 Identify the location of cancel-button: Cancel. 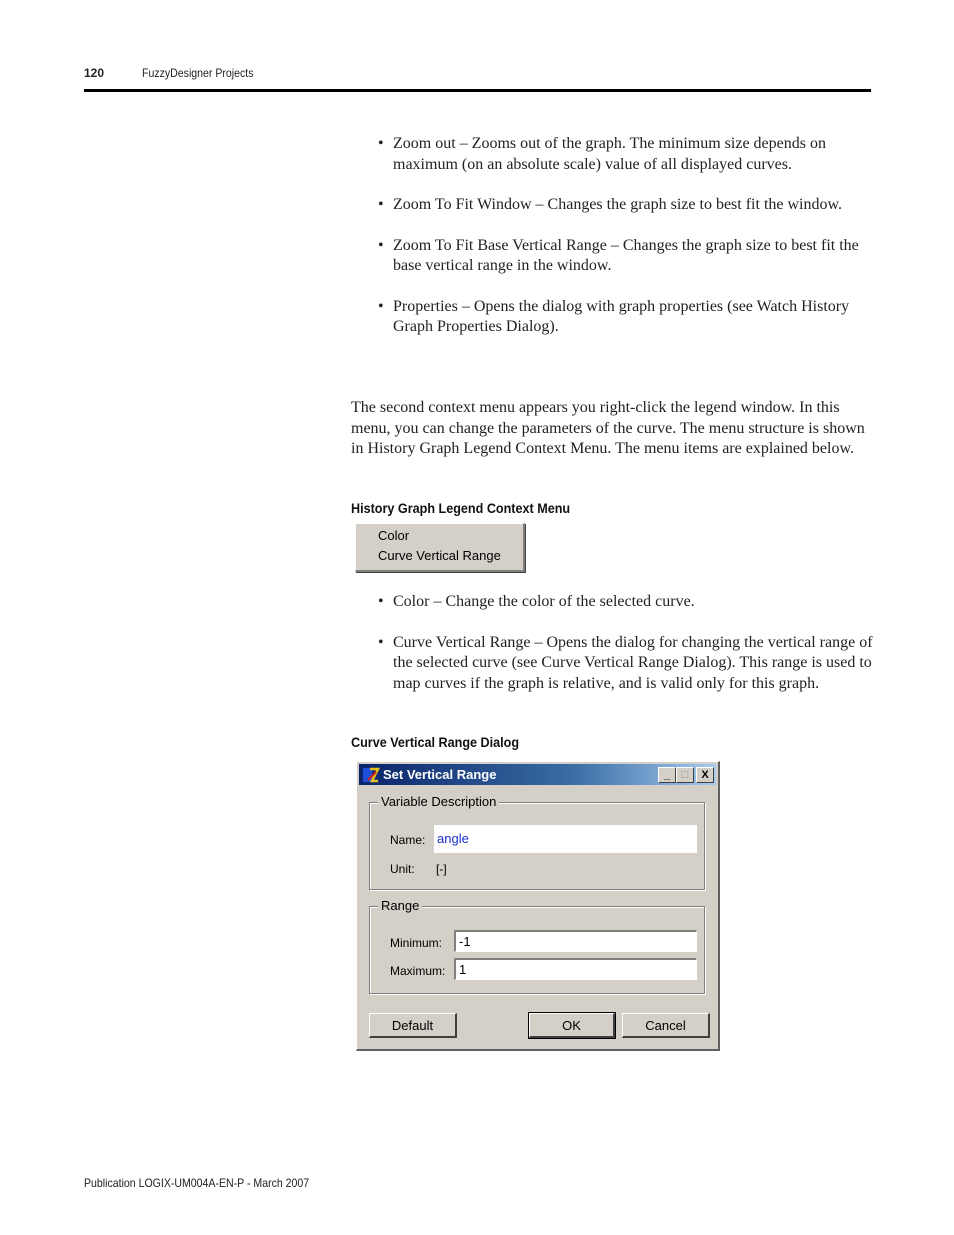
(666, 1025).